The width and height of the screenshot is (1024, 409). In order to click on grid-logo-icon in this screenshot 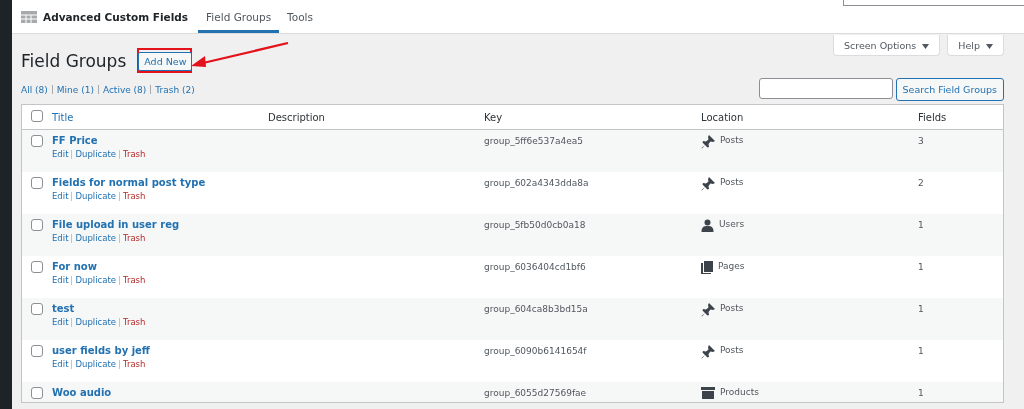, I will do `click(29, 16)`.